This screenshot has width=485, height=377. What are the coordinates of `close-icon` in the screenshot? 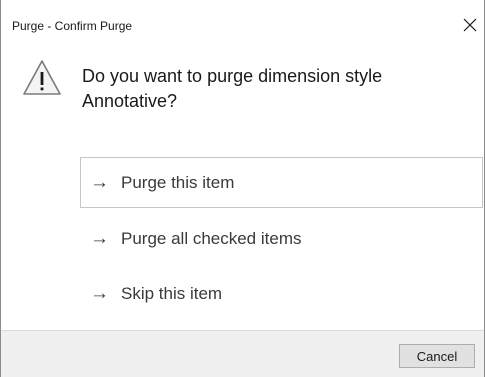 It's located at (470, 25).